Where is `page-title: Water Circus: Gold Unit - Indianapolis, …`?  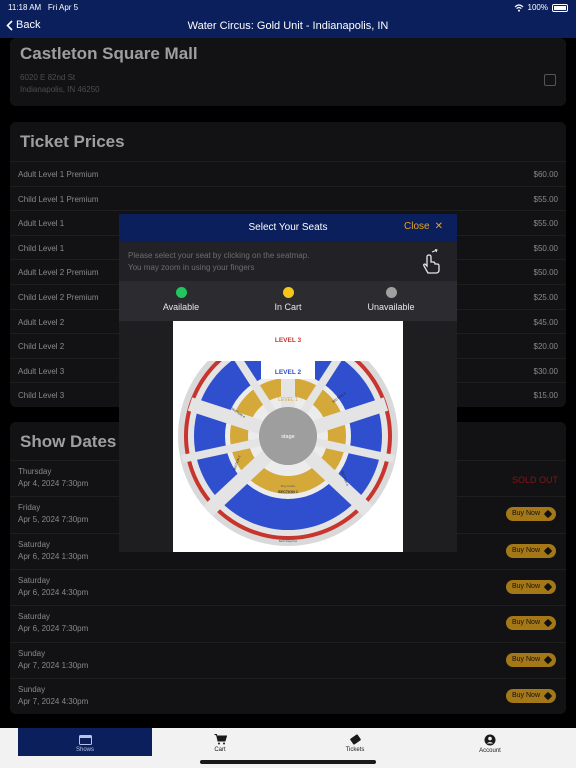
page-title: Water Circus: Gold Unit - Indianapolis, … is located at coordinates (288, 26).